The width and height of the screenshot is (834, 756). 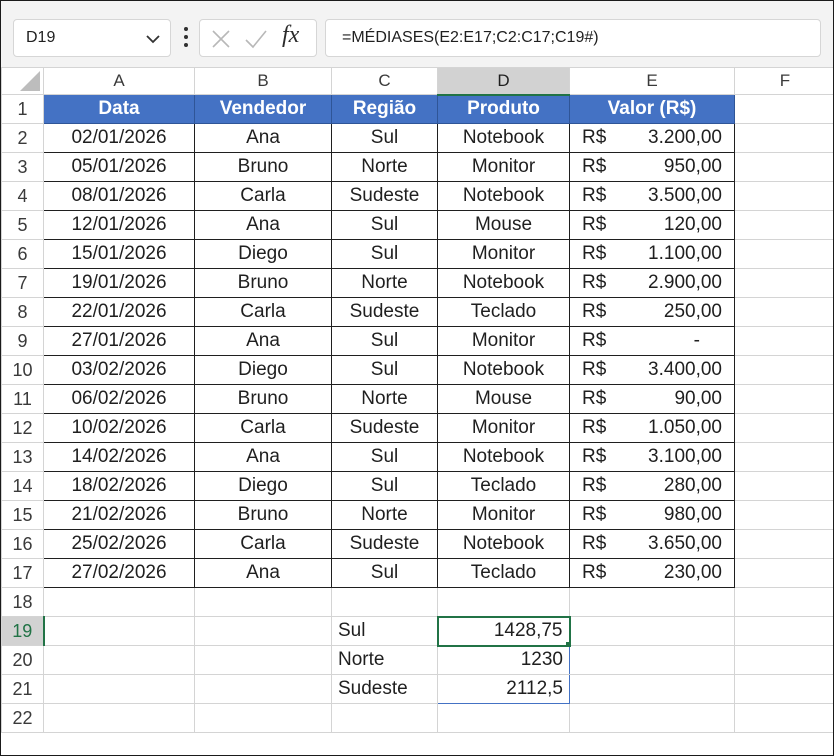 I want to click on cell-date: 10/02/2026, so click(x=119, y=428).